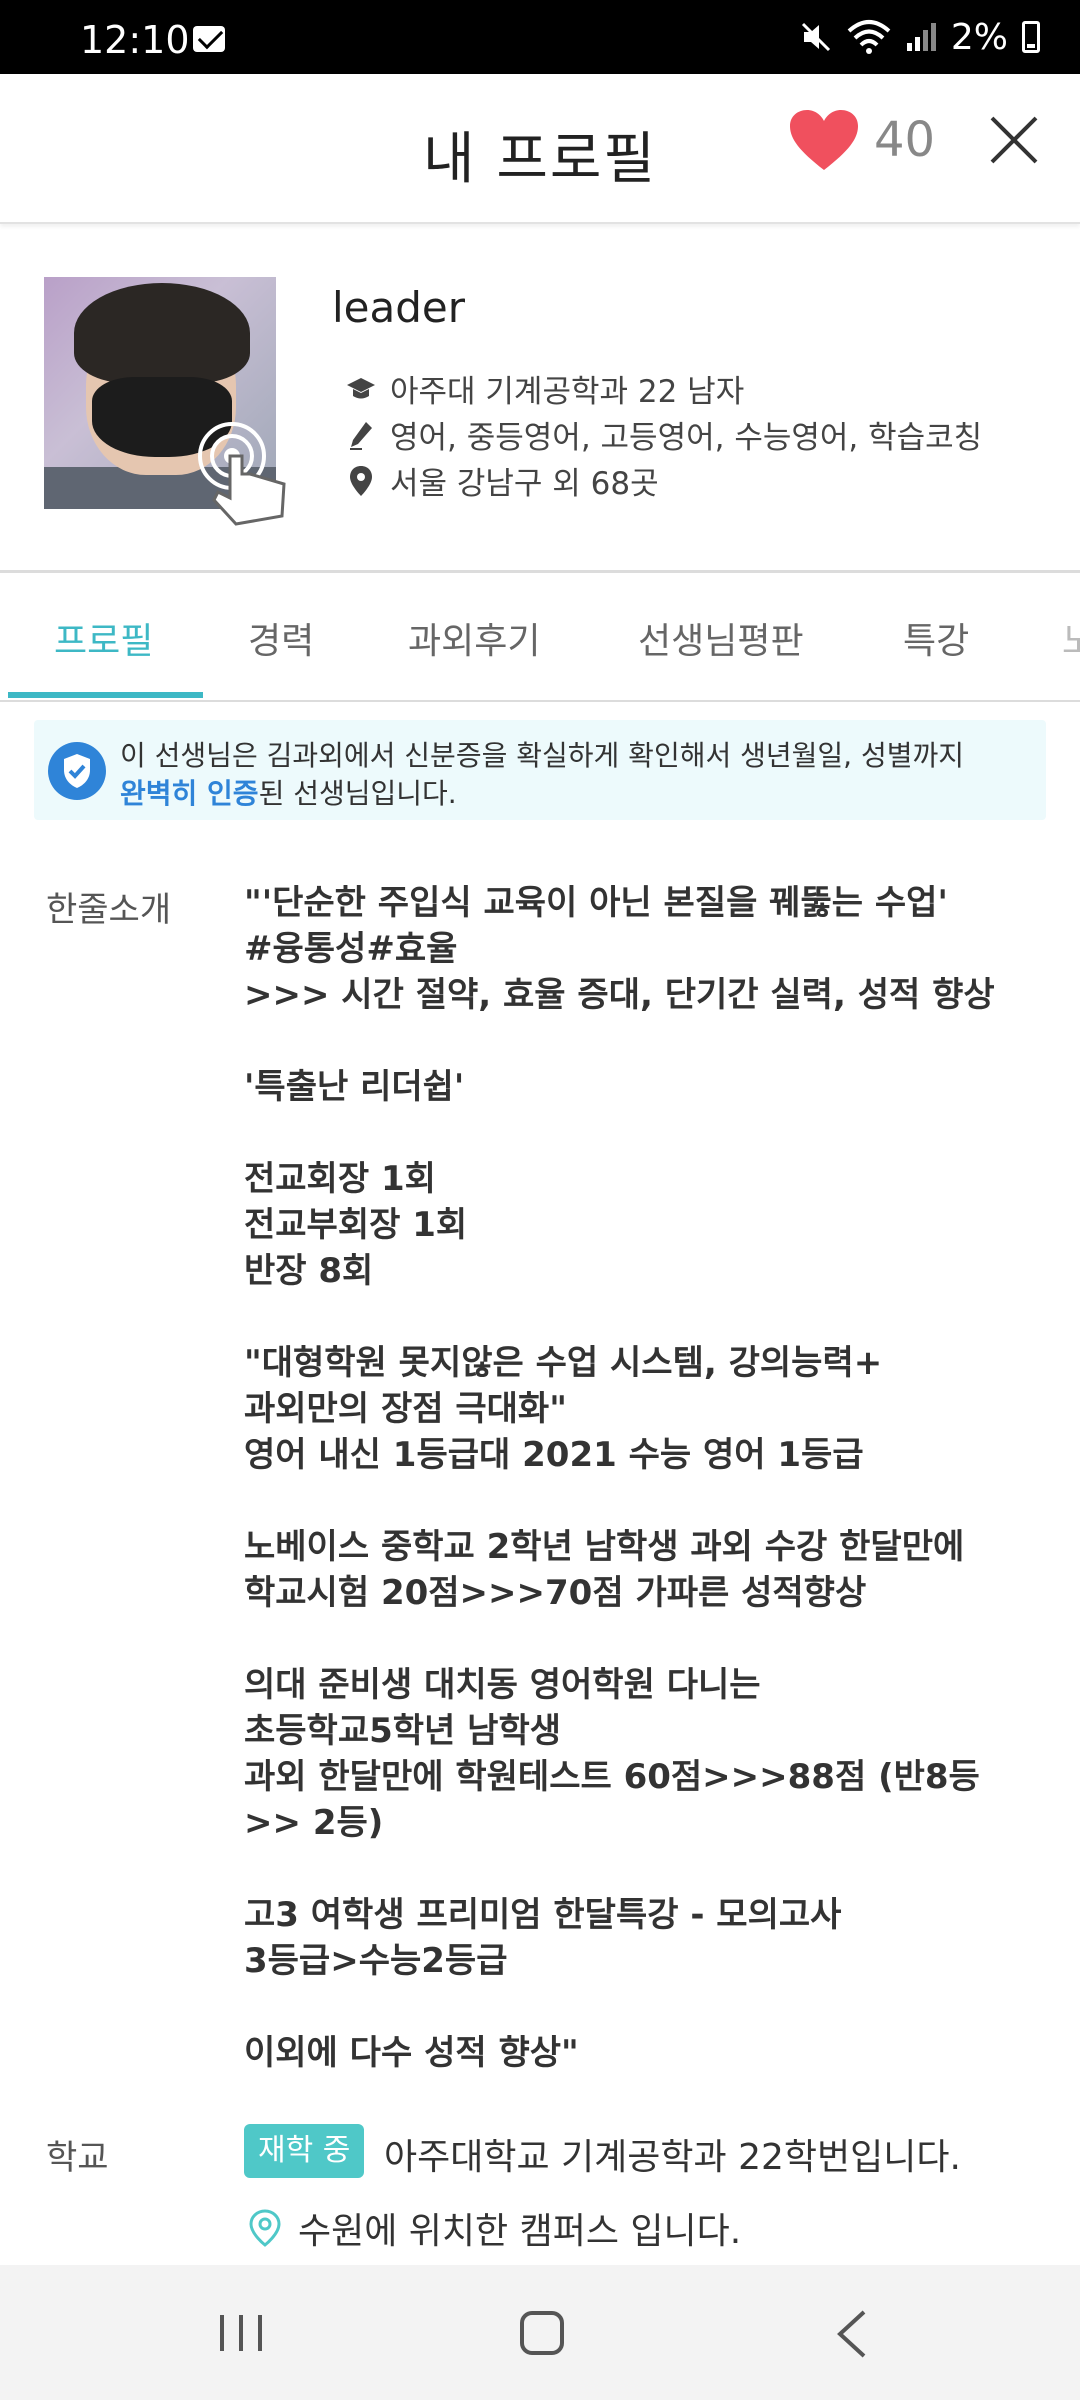 The width and height of the screenshot is (1080, 2400). I want to click on pen-icon, so click(361, 435).